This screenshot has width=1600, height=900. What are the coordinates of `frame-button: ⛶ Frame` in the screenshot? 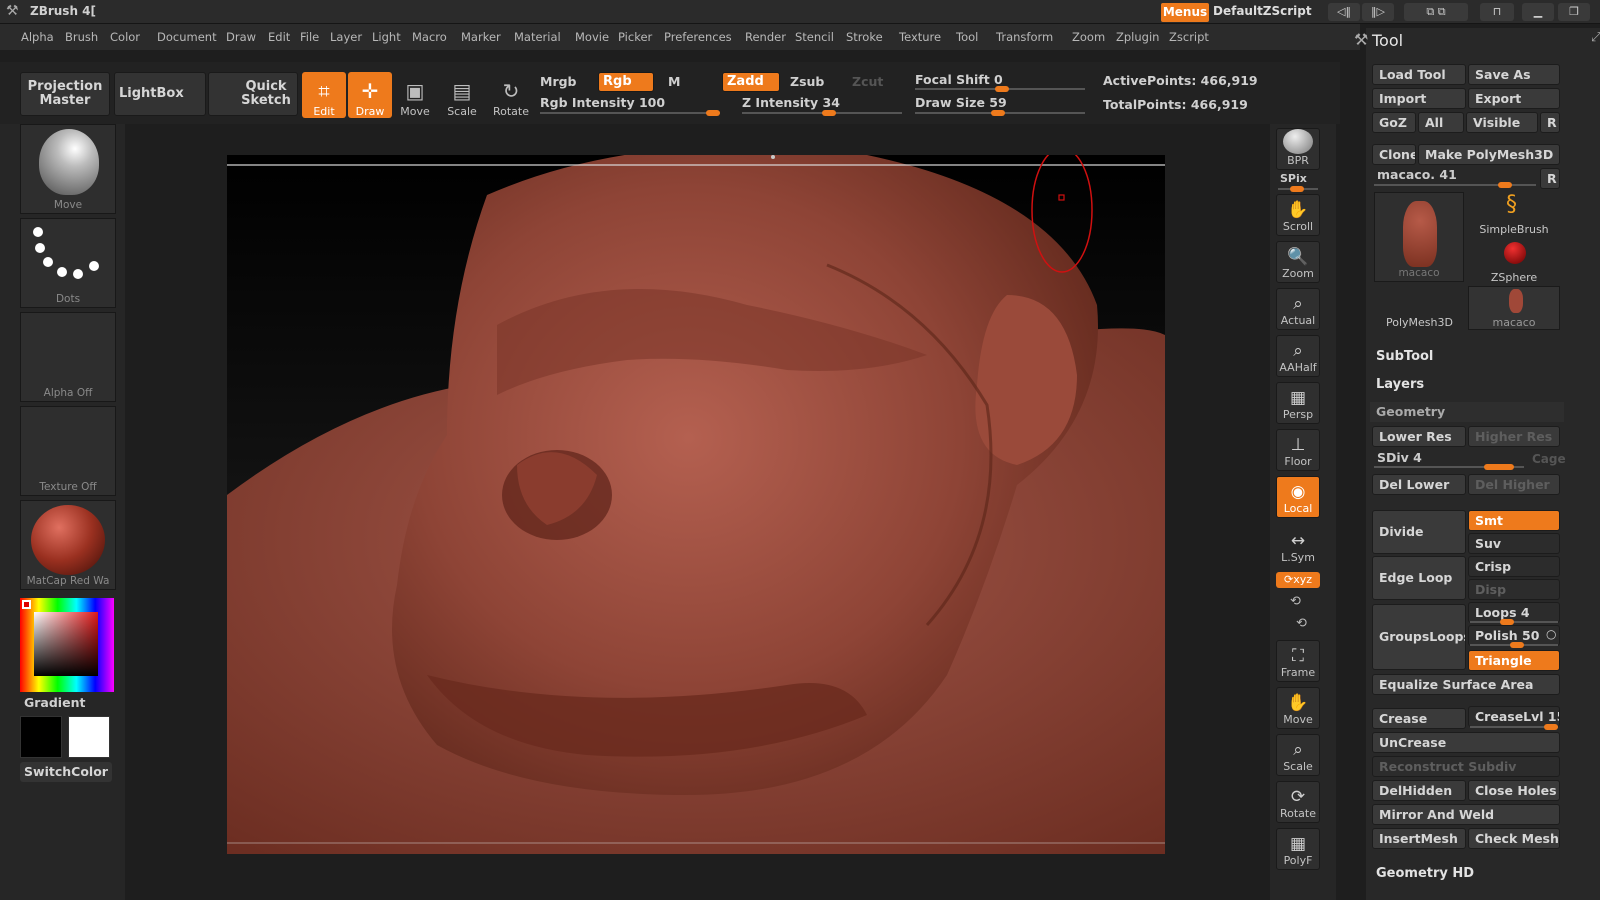 It's located at (1298, 661).